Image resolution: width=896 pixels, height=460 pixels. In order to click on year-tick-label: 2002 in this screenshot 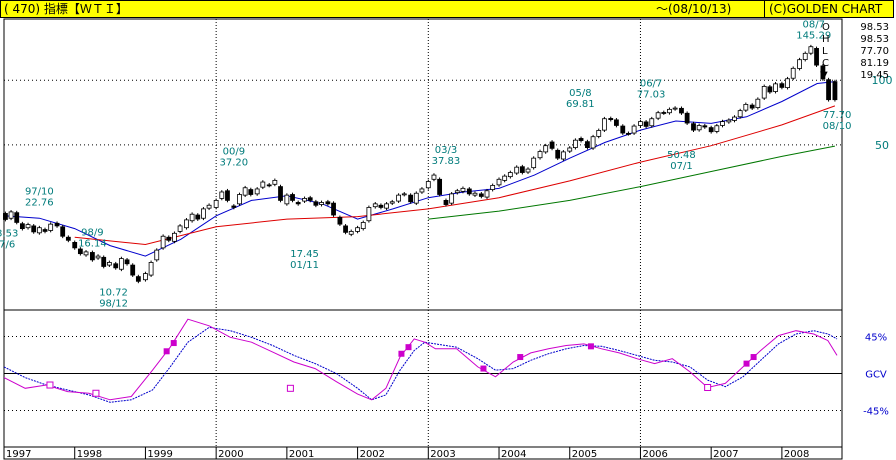, I will do `click(372, 454)`.